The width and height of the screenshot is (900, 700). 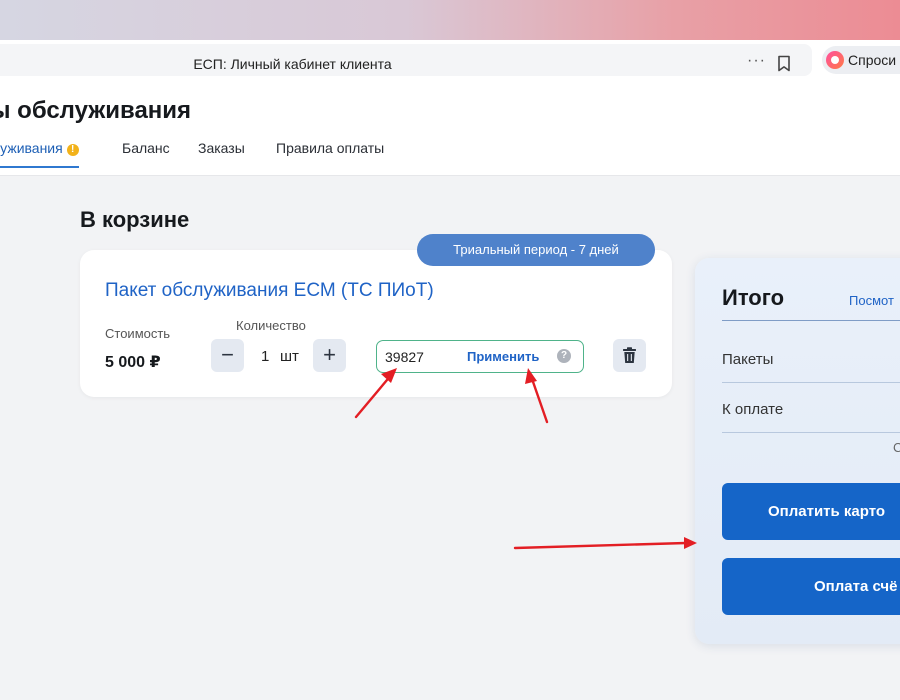 I want to click on pay-by-invoice-button: Оплата счё, so click(x=811, y=586).